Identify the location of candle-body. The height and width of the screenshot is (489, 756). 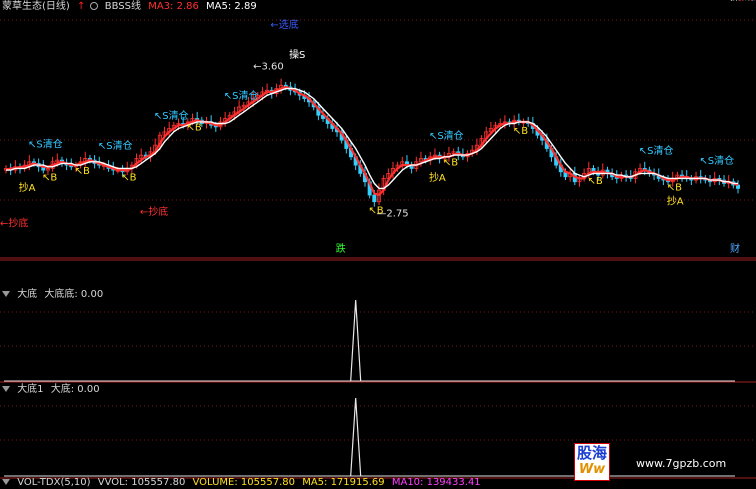
(374, 198).